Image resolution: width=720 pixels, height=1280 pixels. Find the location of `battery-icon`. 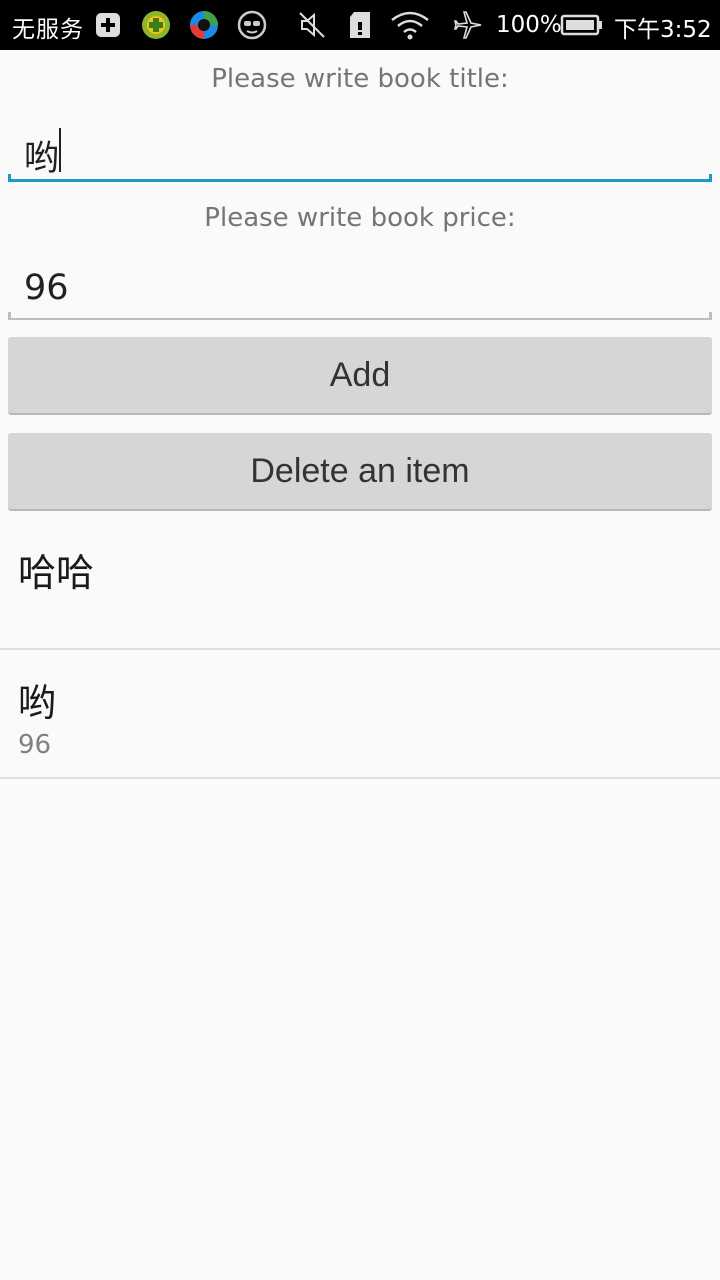

battery-icon is located at coordinates (582, 25).